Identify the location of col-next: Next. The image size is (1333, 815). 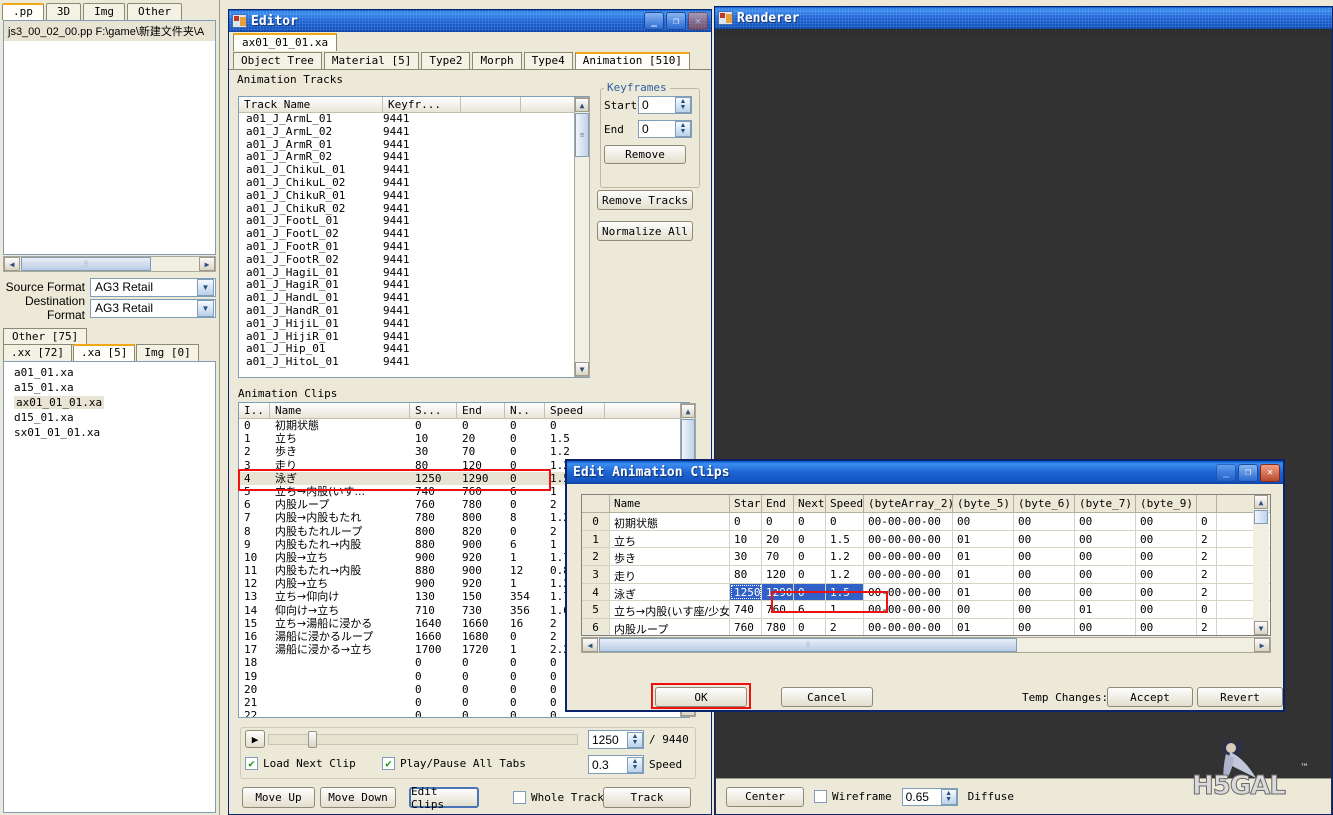
(810, 503).